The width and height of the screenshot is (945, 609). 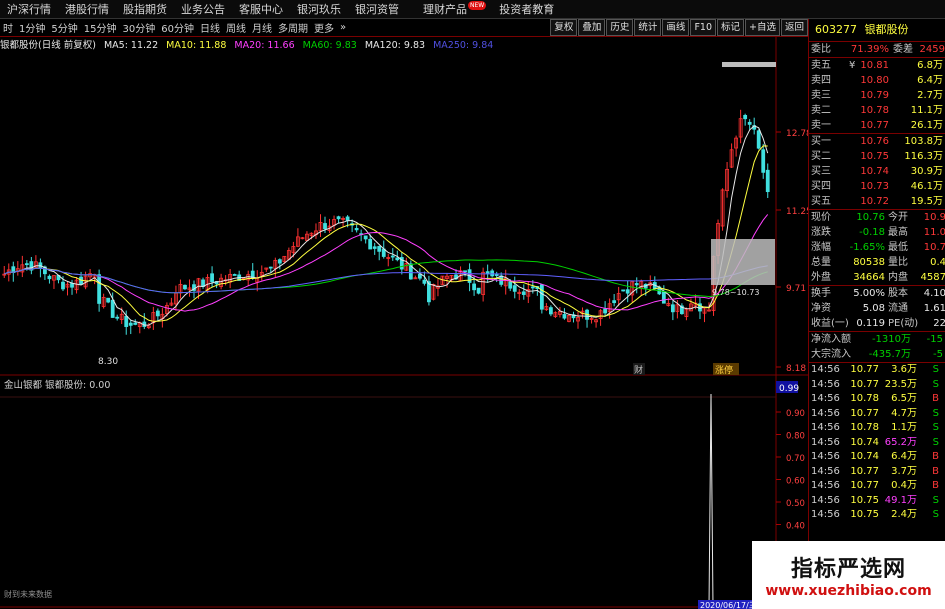 What do you see at coordinates (934, 339) in the screenshot?
I see `flow-pct: -15` at bounding box center [934, 339].